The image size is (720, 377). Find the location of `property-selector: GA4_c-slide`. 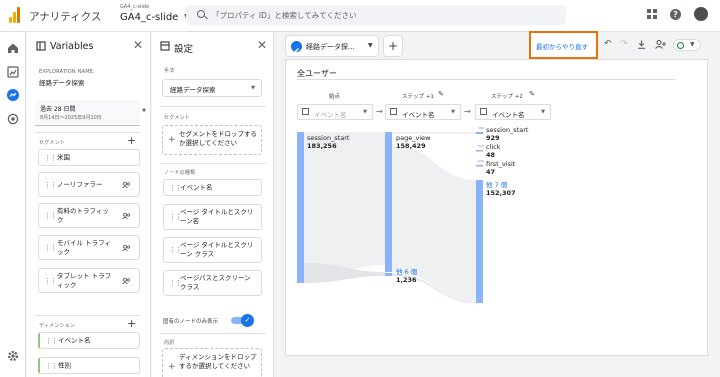

property-selector: GA4_c-slide is located at coordinates (149, 17).